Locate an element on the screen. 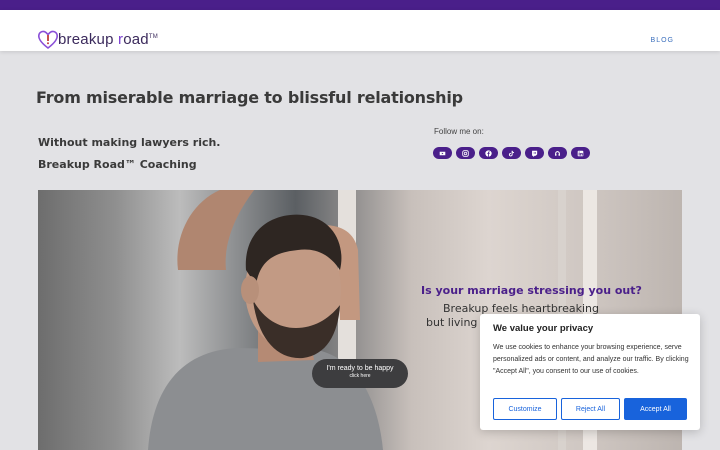  top-accent-bar is located at coordinates (360, 5).